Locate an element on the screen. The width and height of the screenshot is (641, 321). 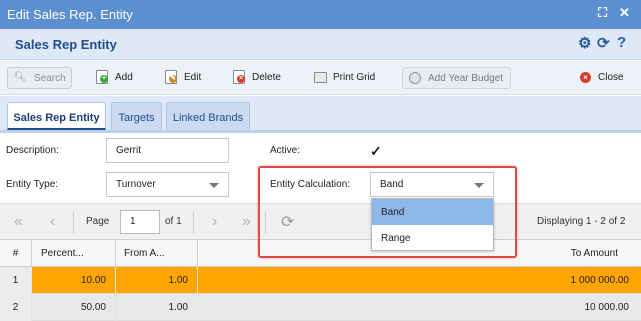
to-amount-cell: 1 000 000.00 is located at coordinates (599, 280).